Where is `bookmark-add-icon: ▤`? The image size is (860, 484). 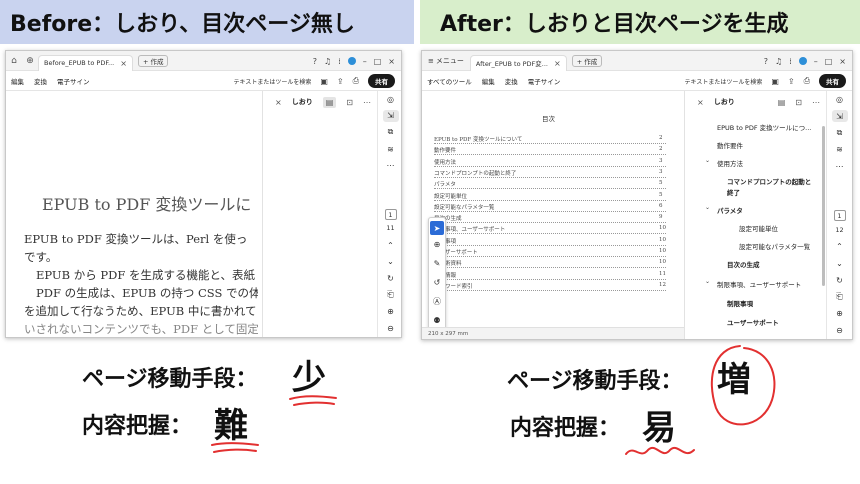
bookmark-add-icon: ▤ is located at coordinates (329, 102).